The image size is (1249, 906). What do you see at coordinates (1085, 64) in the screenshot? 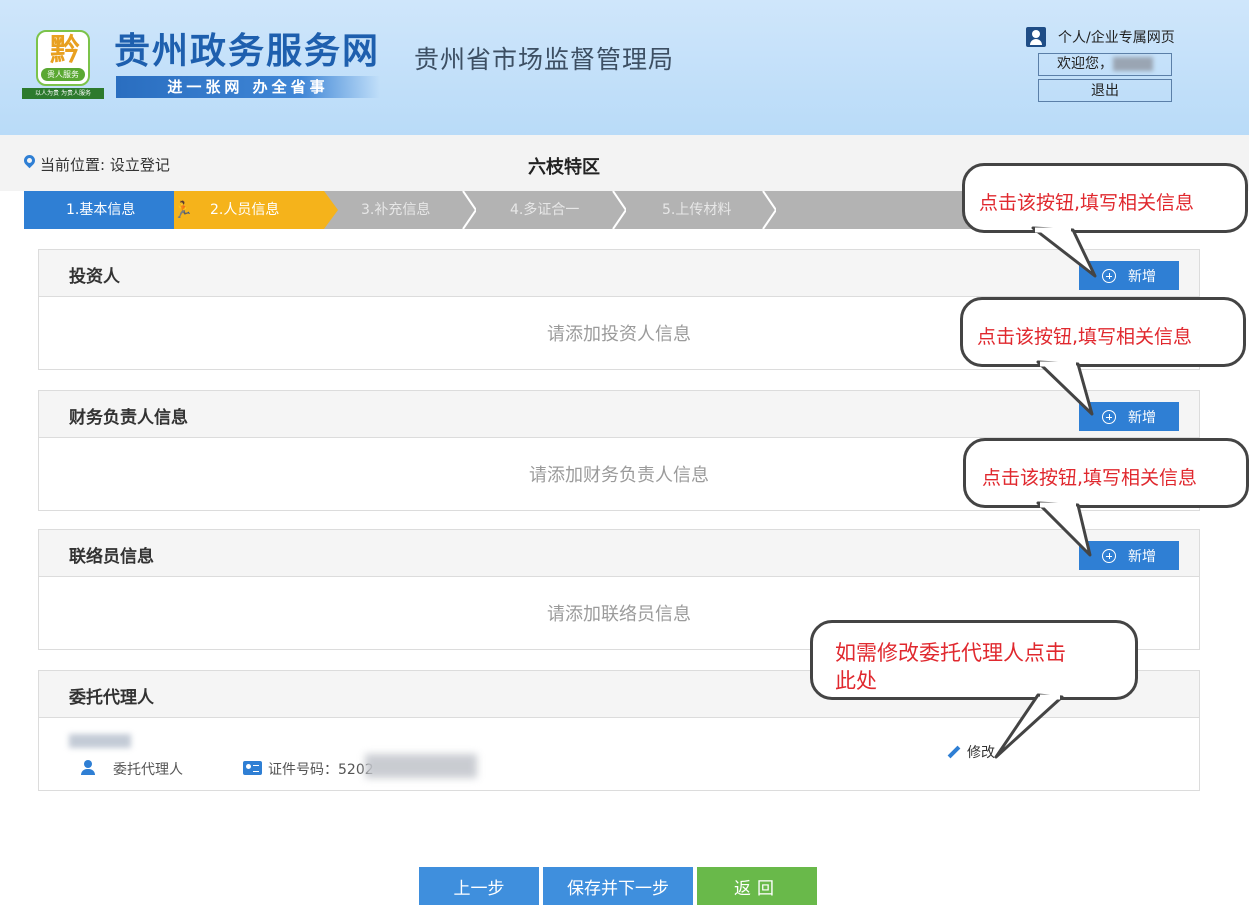
I see `welcome-text: 欢迎您，` at bounding box center [1085, 64].